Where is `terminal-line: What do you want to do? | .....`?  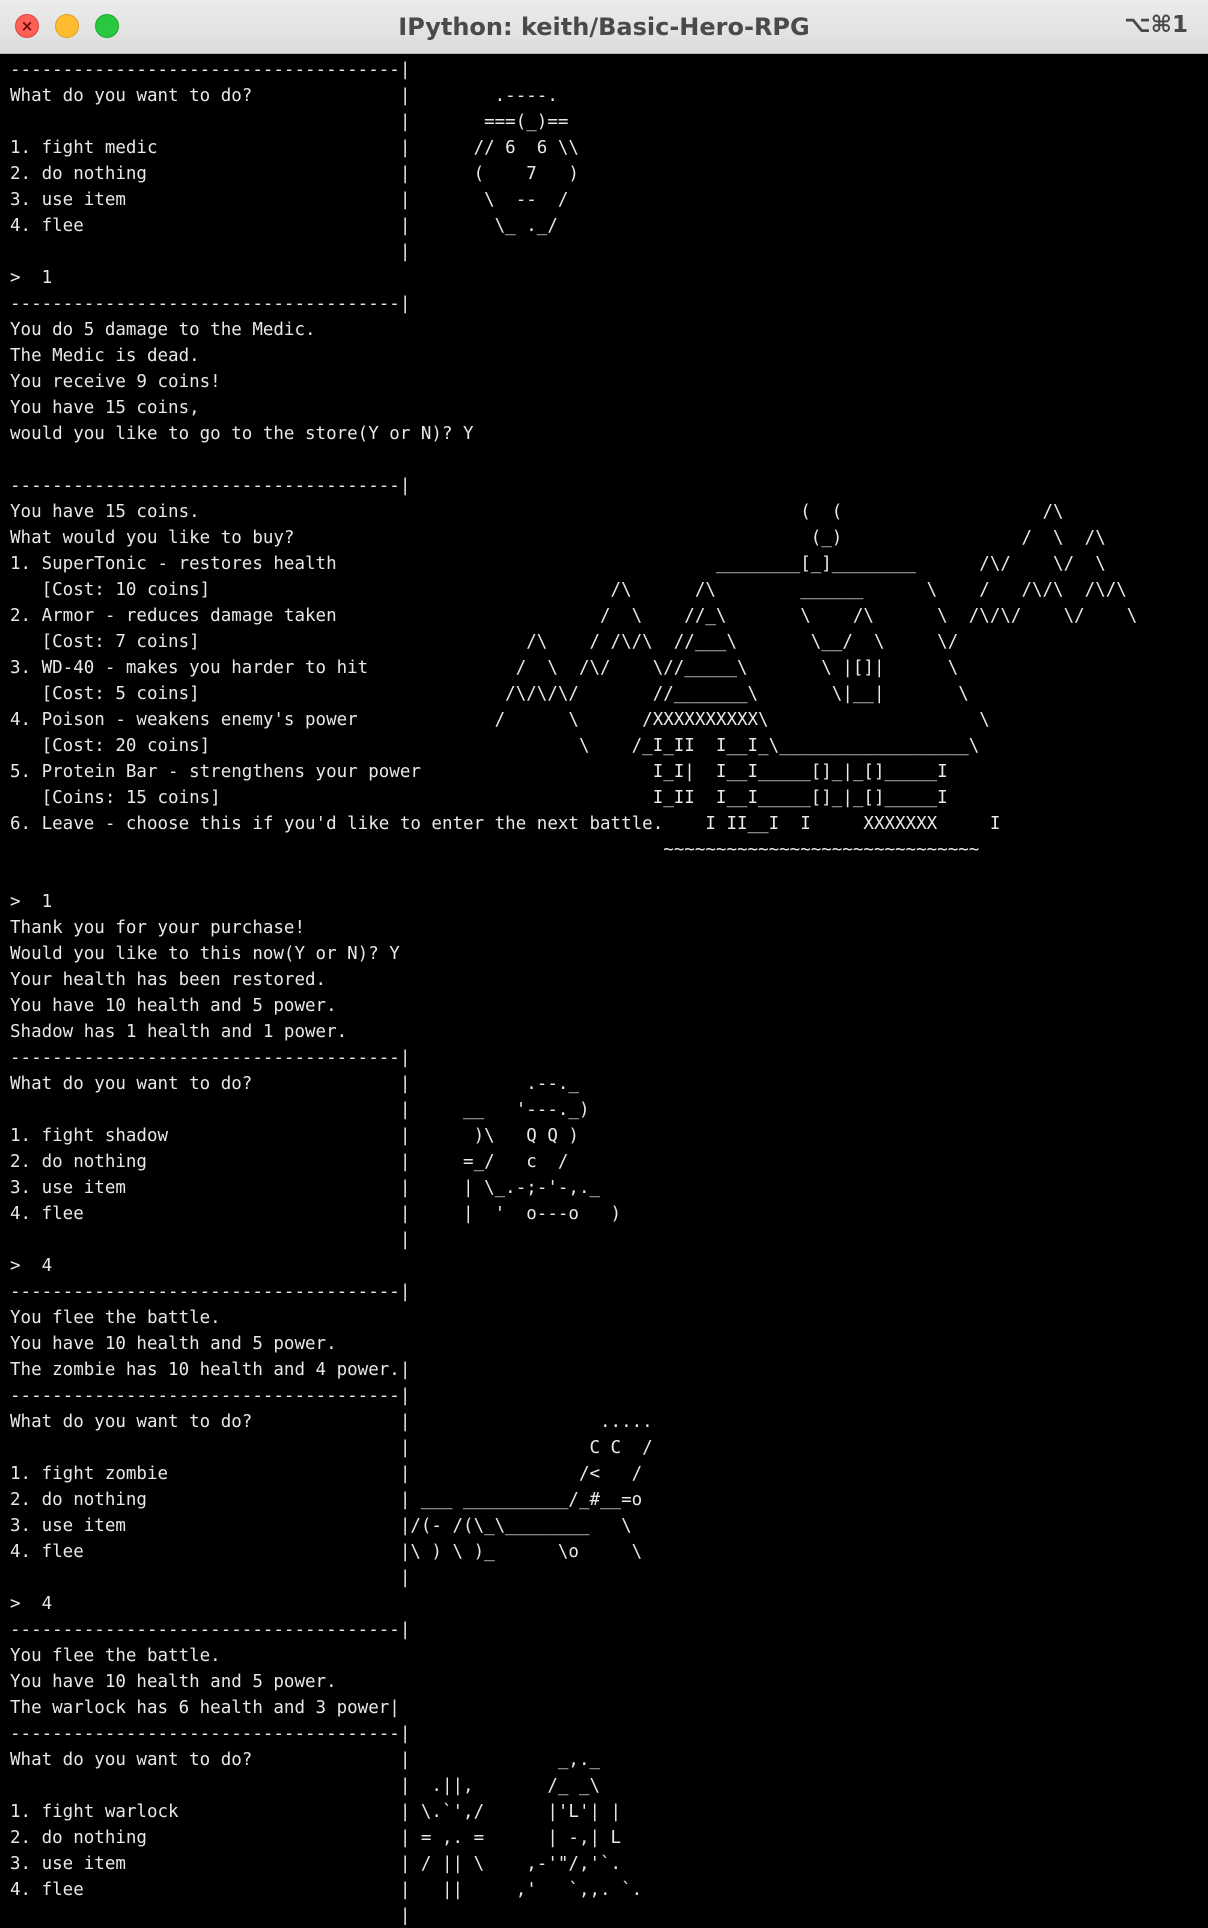 terminal-line: What do you want to do? | ..... is located at coordinates (331, 1422).